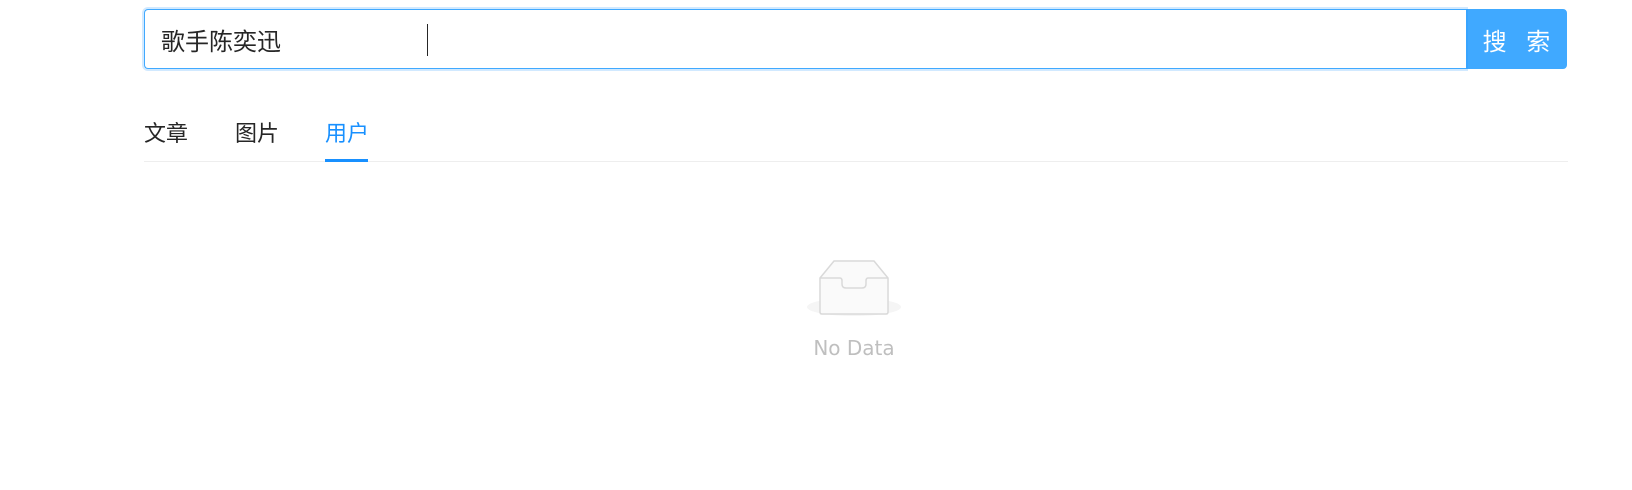  Describe the element at coordinates (1516, 39) in the screenshot. I see `search-button: 搜 索` at that location.